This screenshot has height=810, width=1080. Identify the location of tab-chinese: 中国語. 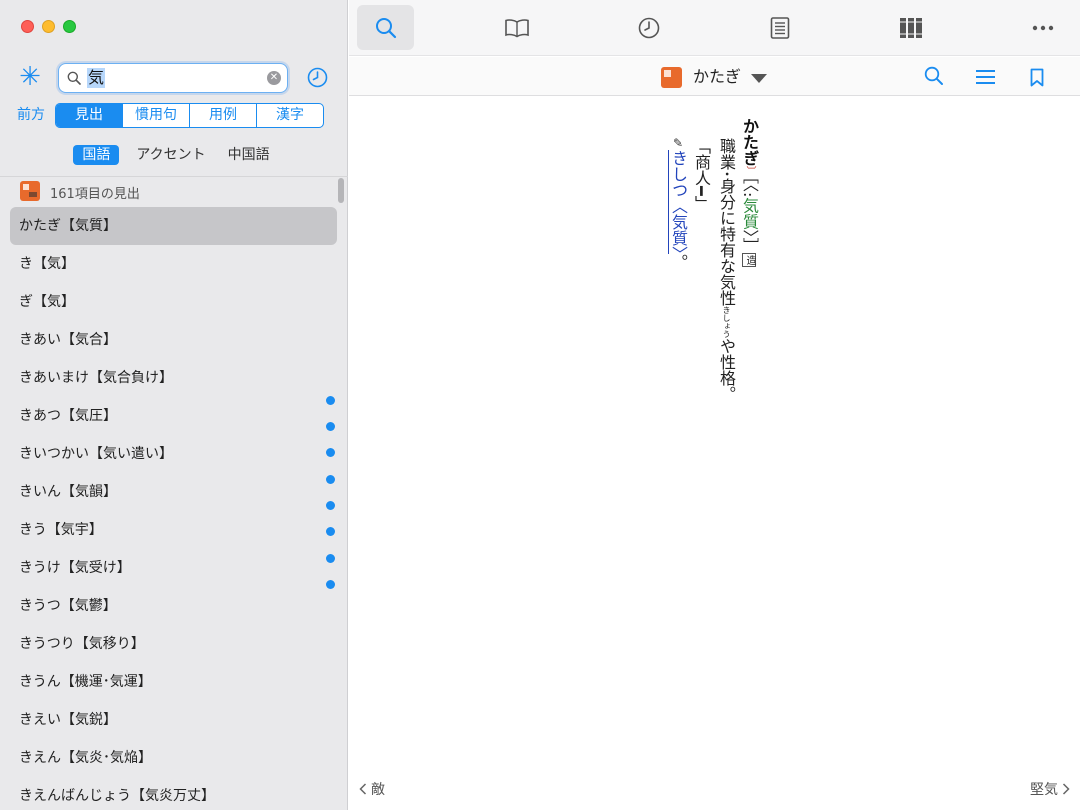
(249, 155).